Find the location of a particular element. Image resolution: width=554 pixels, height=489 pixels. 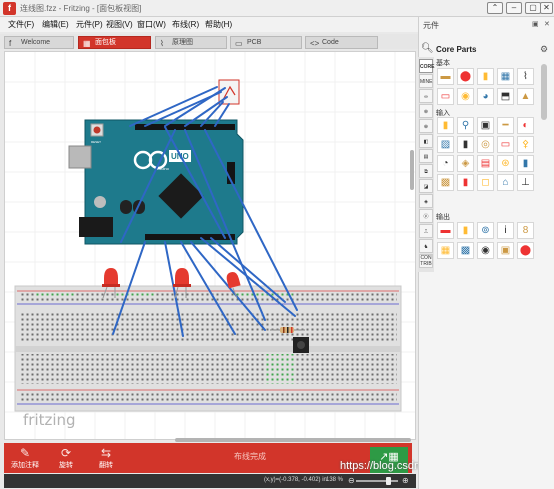

part-item-2-2: ▣ is located at coordinates (485, 125).